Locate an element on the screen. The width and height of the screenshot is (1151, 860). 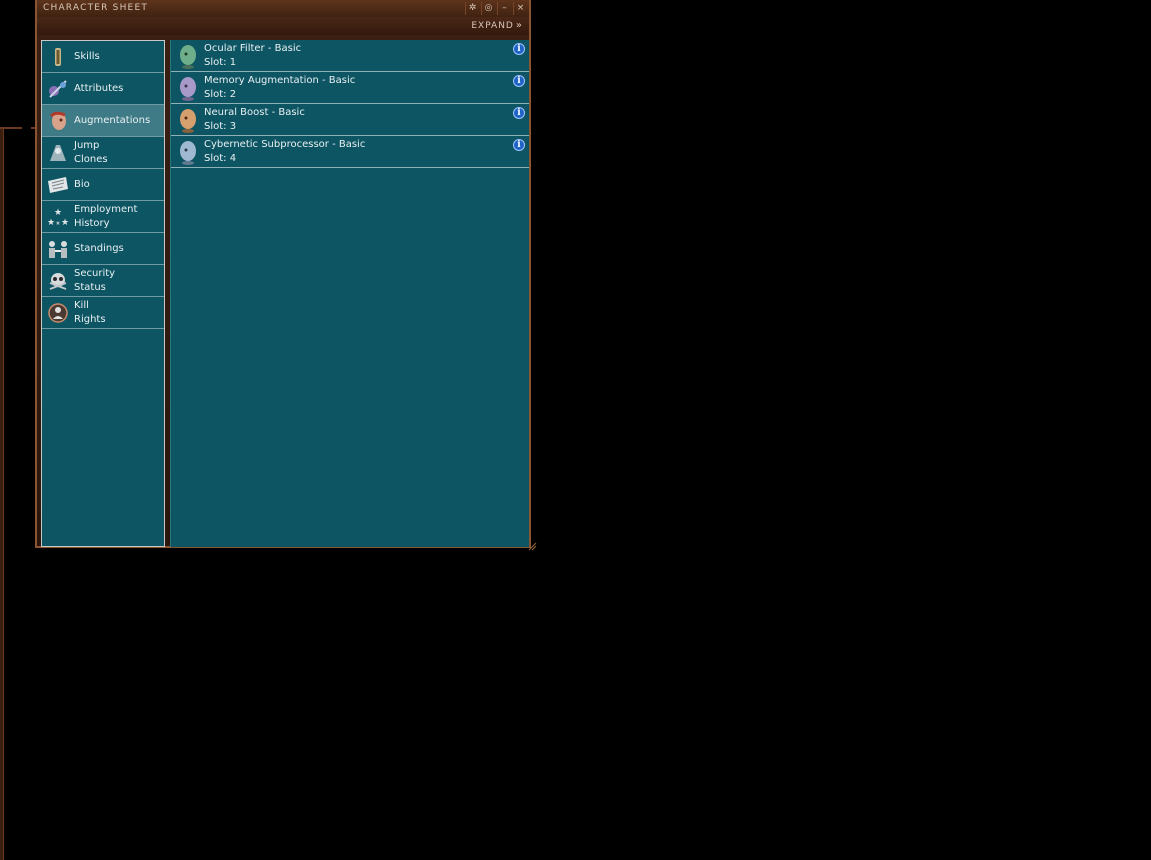
sidebar-item-label: Skills is located at coordinates (87, 56).